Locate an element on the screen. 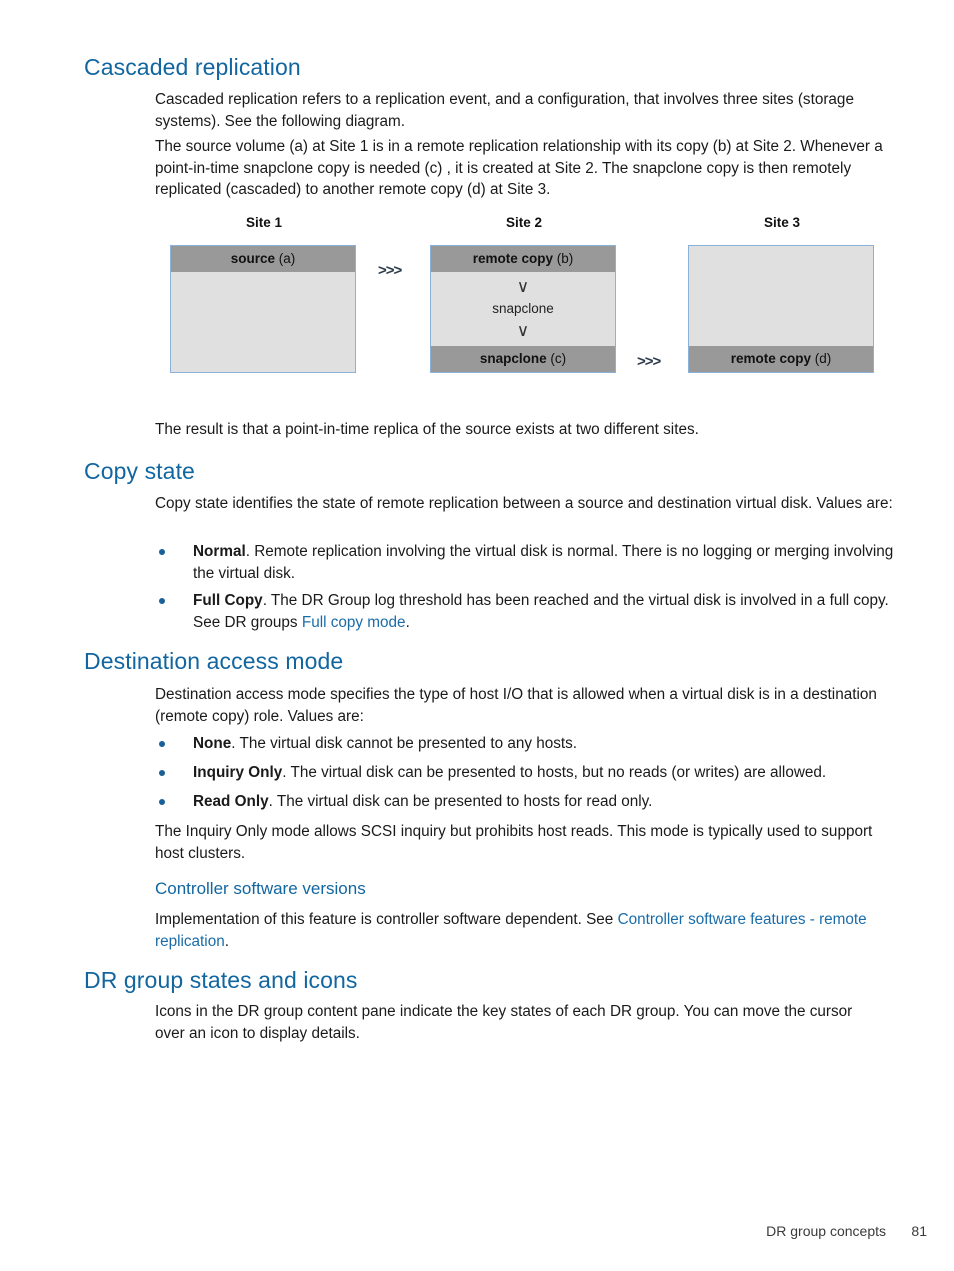  site-1-header-paren: (a) is located at coordinates (285, 258).